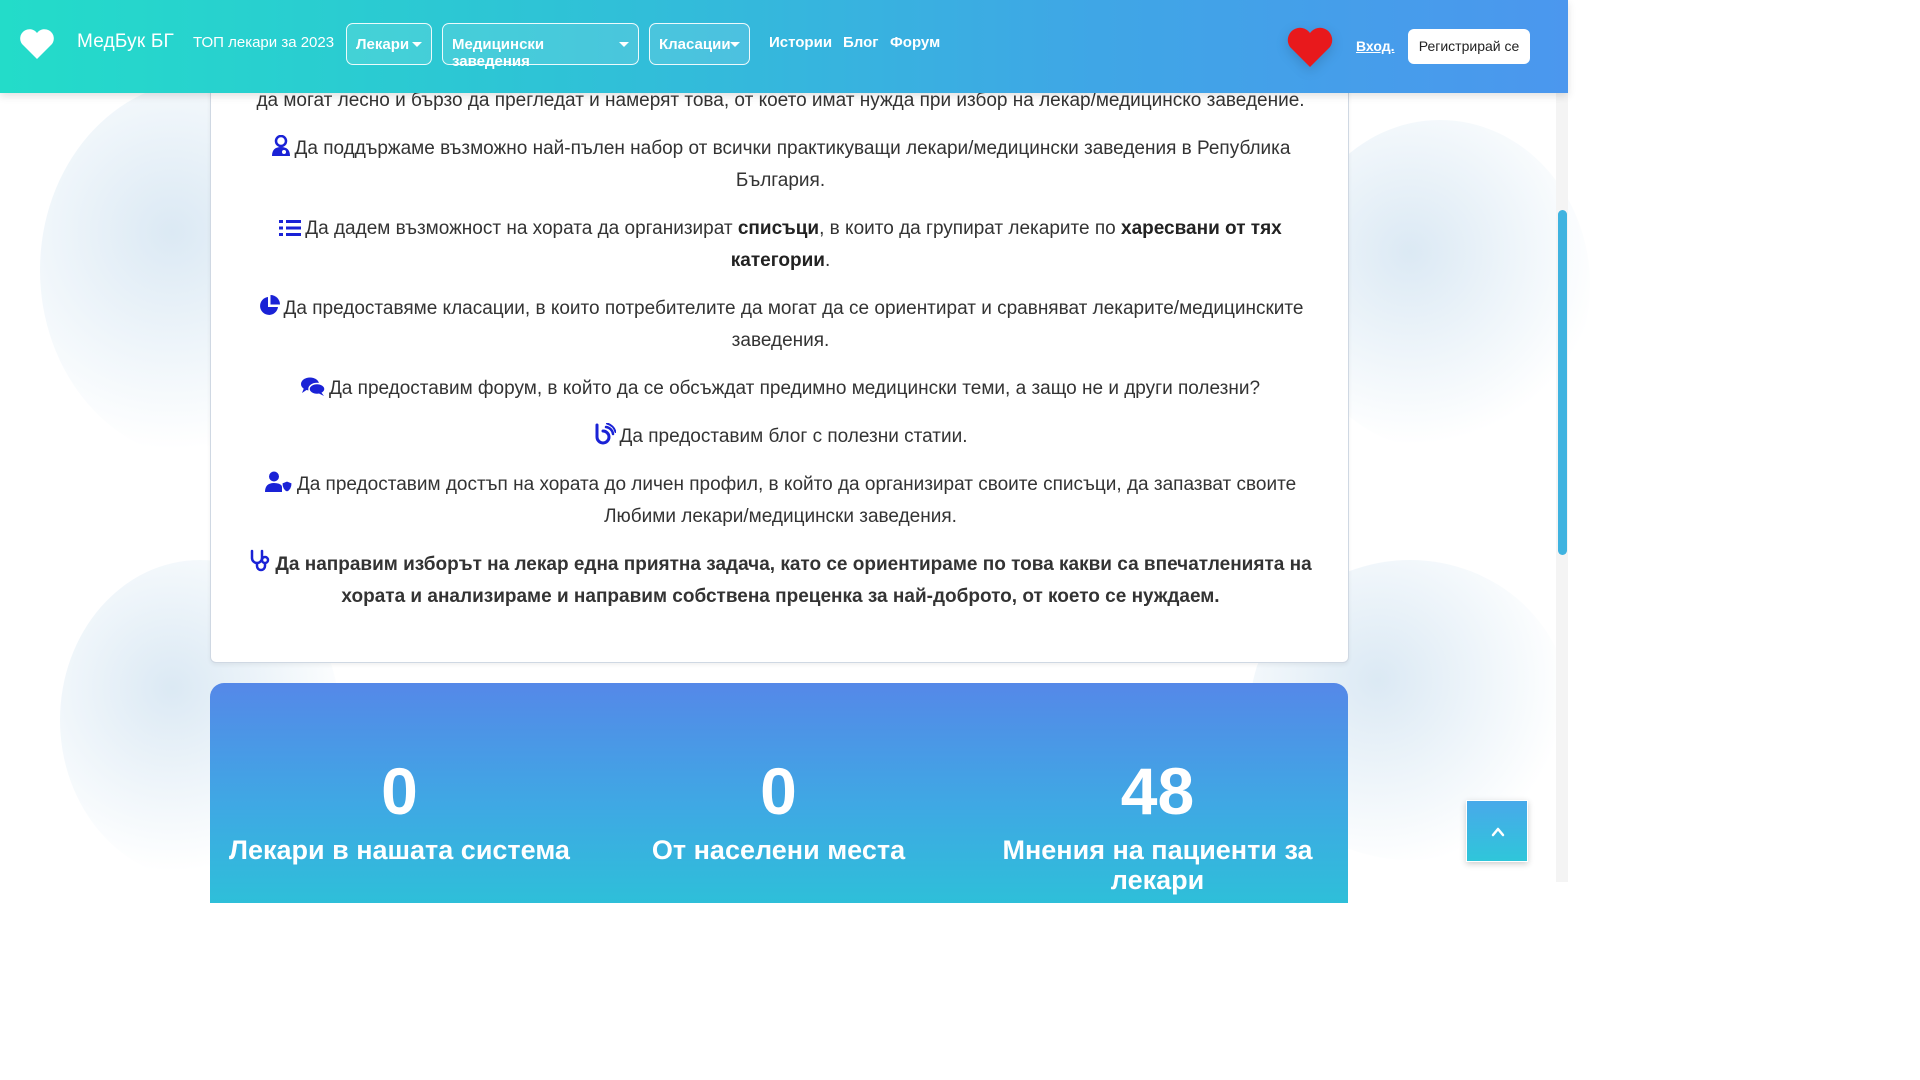 The height and width of the screenshot is (1080, 1920). What do you see at coordinates (778, 850) in the screenshot?
I see `stat-label: От населени места` at bounding box center [778, 850].